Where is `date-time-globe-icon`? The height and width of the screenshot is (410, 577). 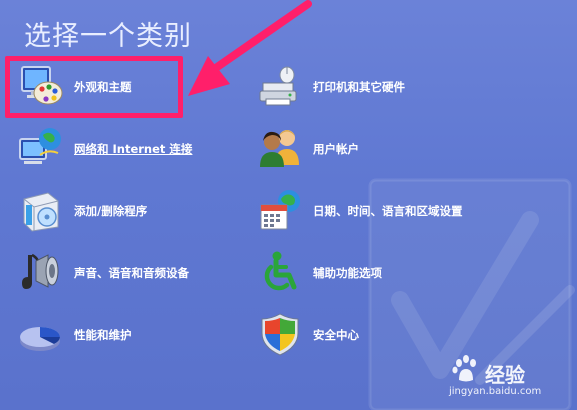
date-time-globe-icon is located at coordinates (280, 210).